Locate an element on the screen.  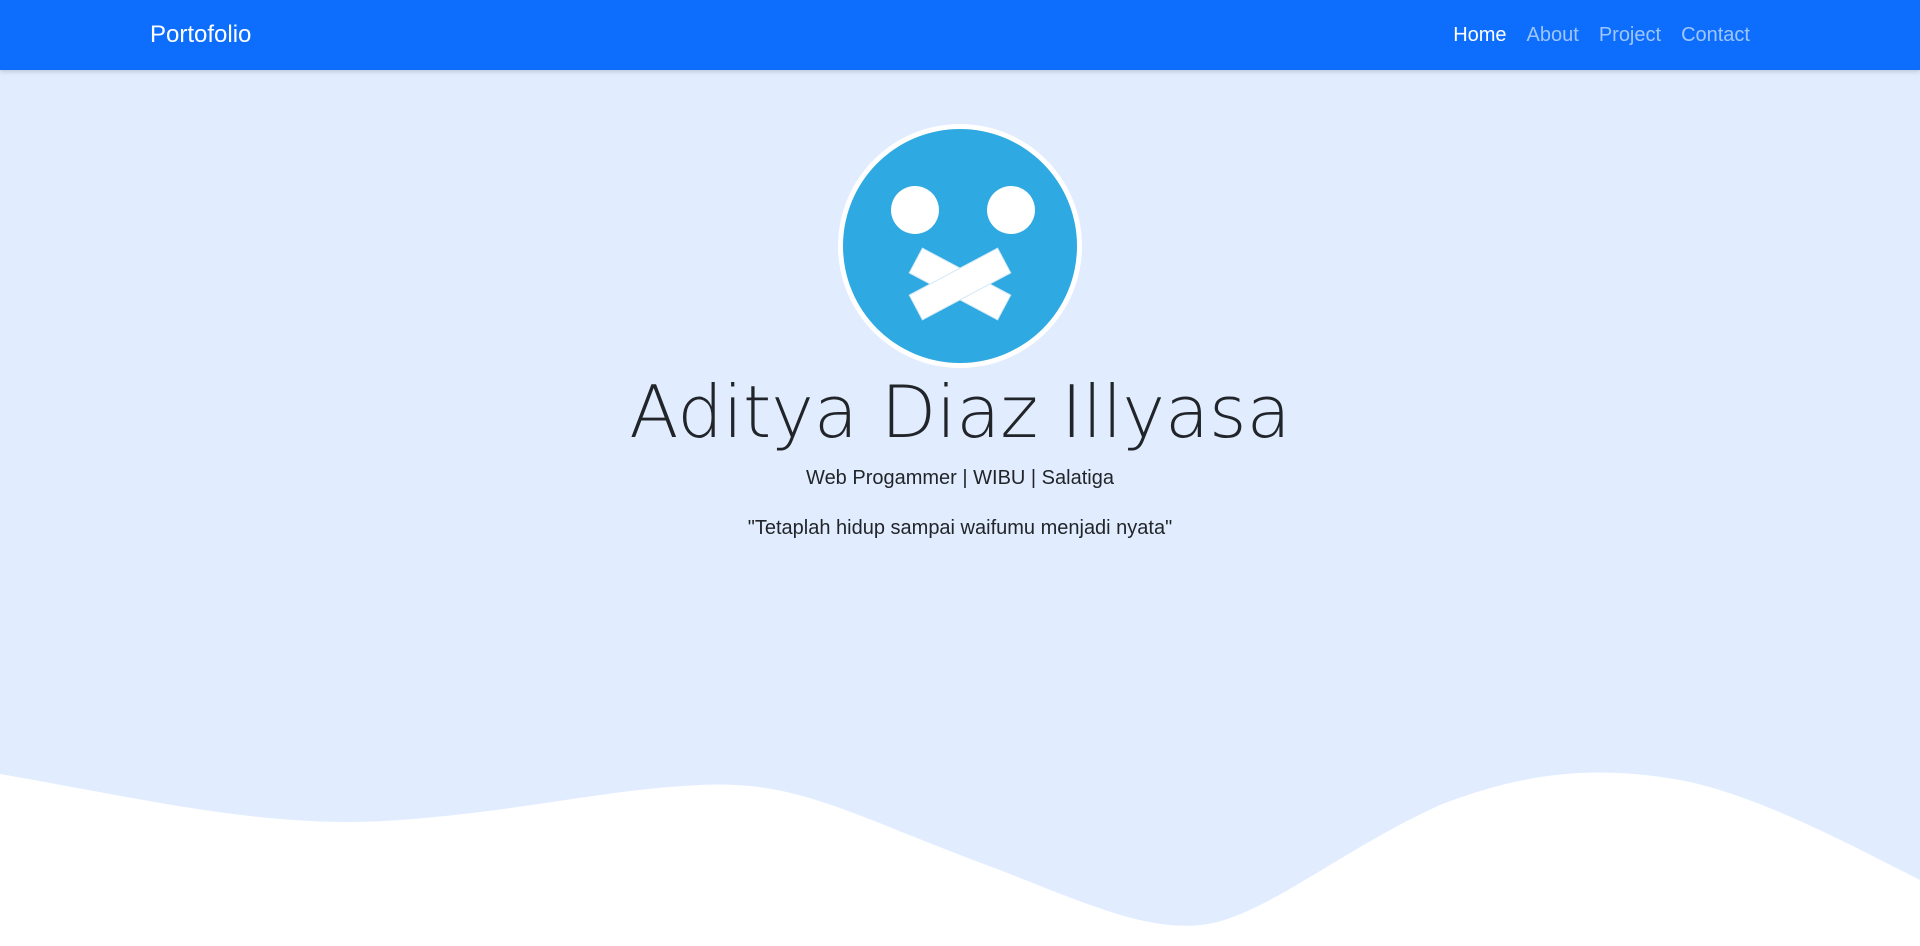
nav-link-project: Project is located at coordinates (1630, 35).